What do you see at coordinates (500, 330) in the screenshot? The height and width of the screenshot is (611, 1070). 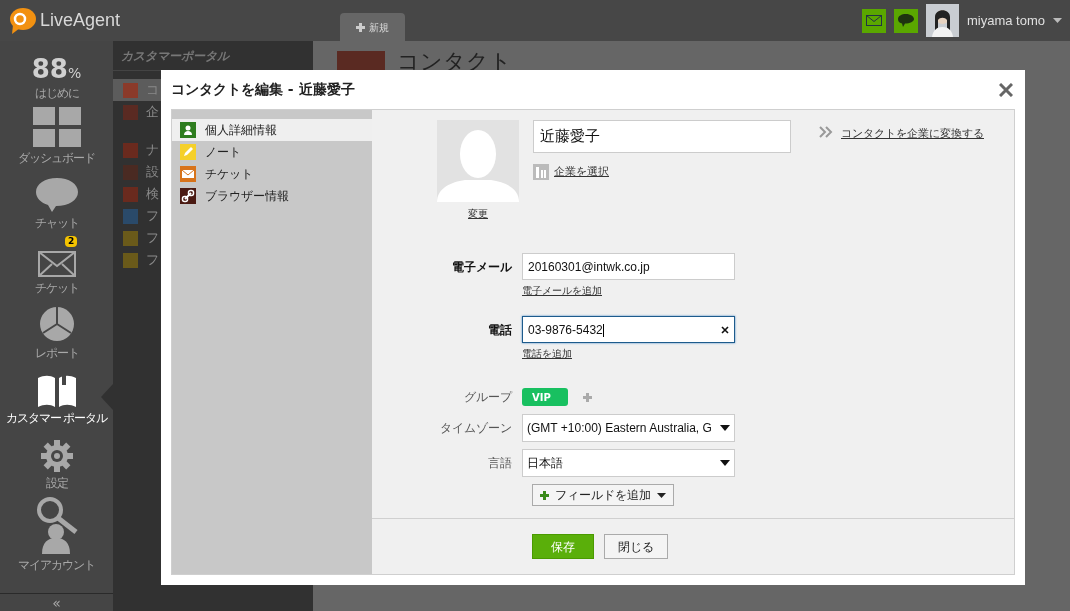 I see `field-label: 電話` at bounding box center [500, 330].